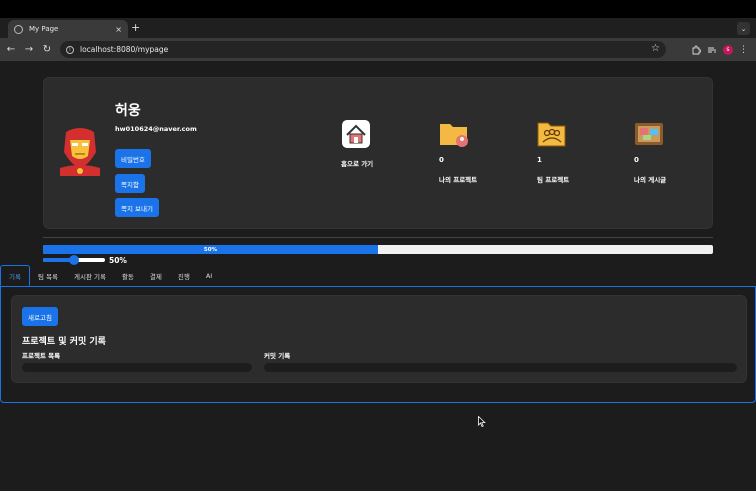 This screenshot has width=756, height=491. I want to click on bulletin-board-icon, so click(649, 134).